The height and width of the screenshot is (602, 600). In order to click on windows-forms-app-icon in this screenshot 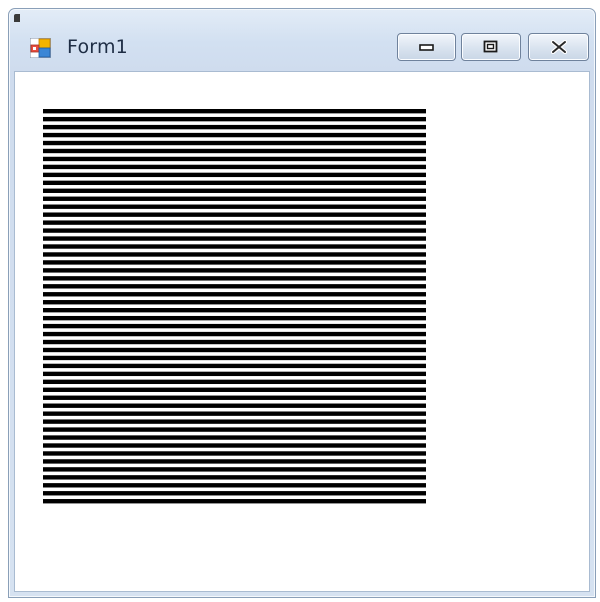, I will do `click(40, 48)`.